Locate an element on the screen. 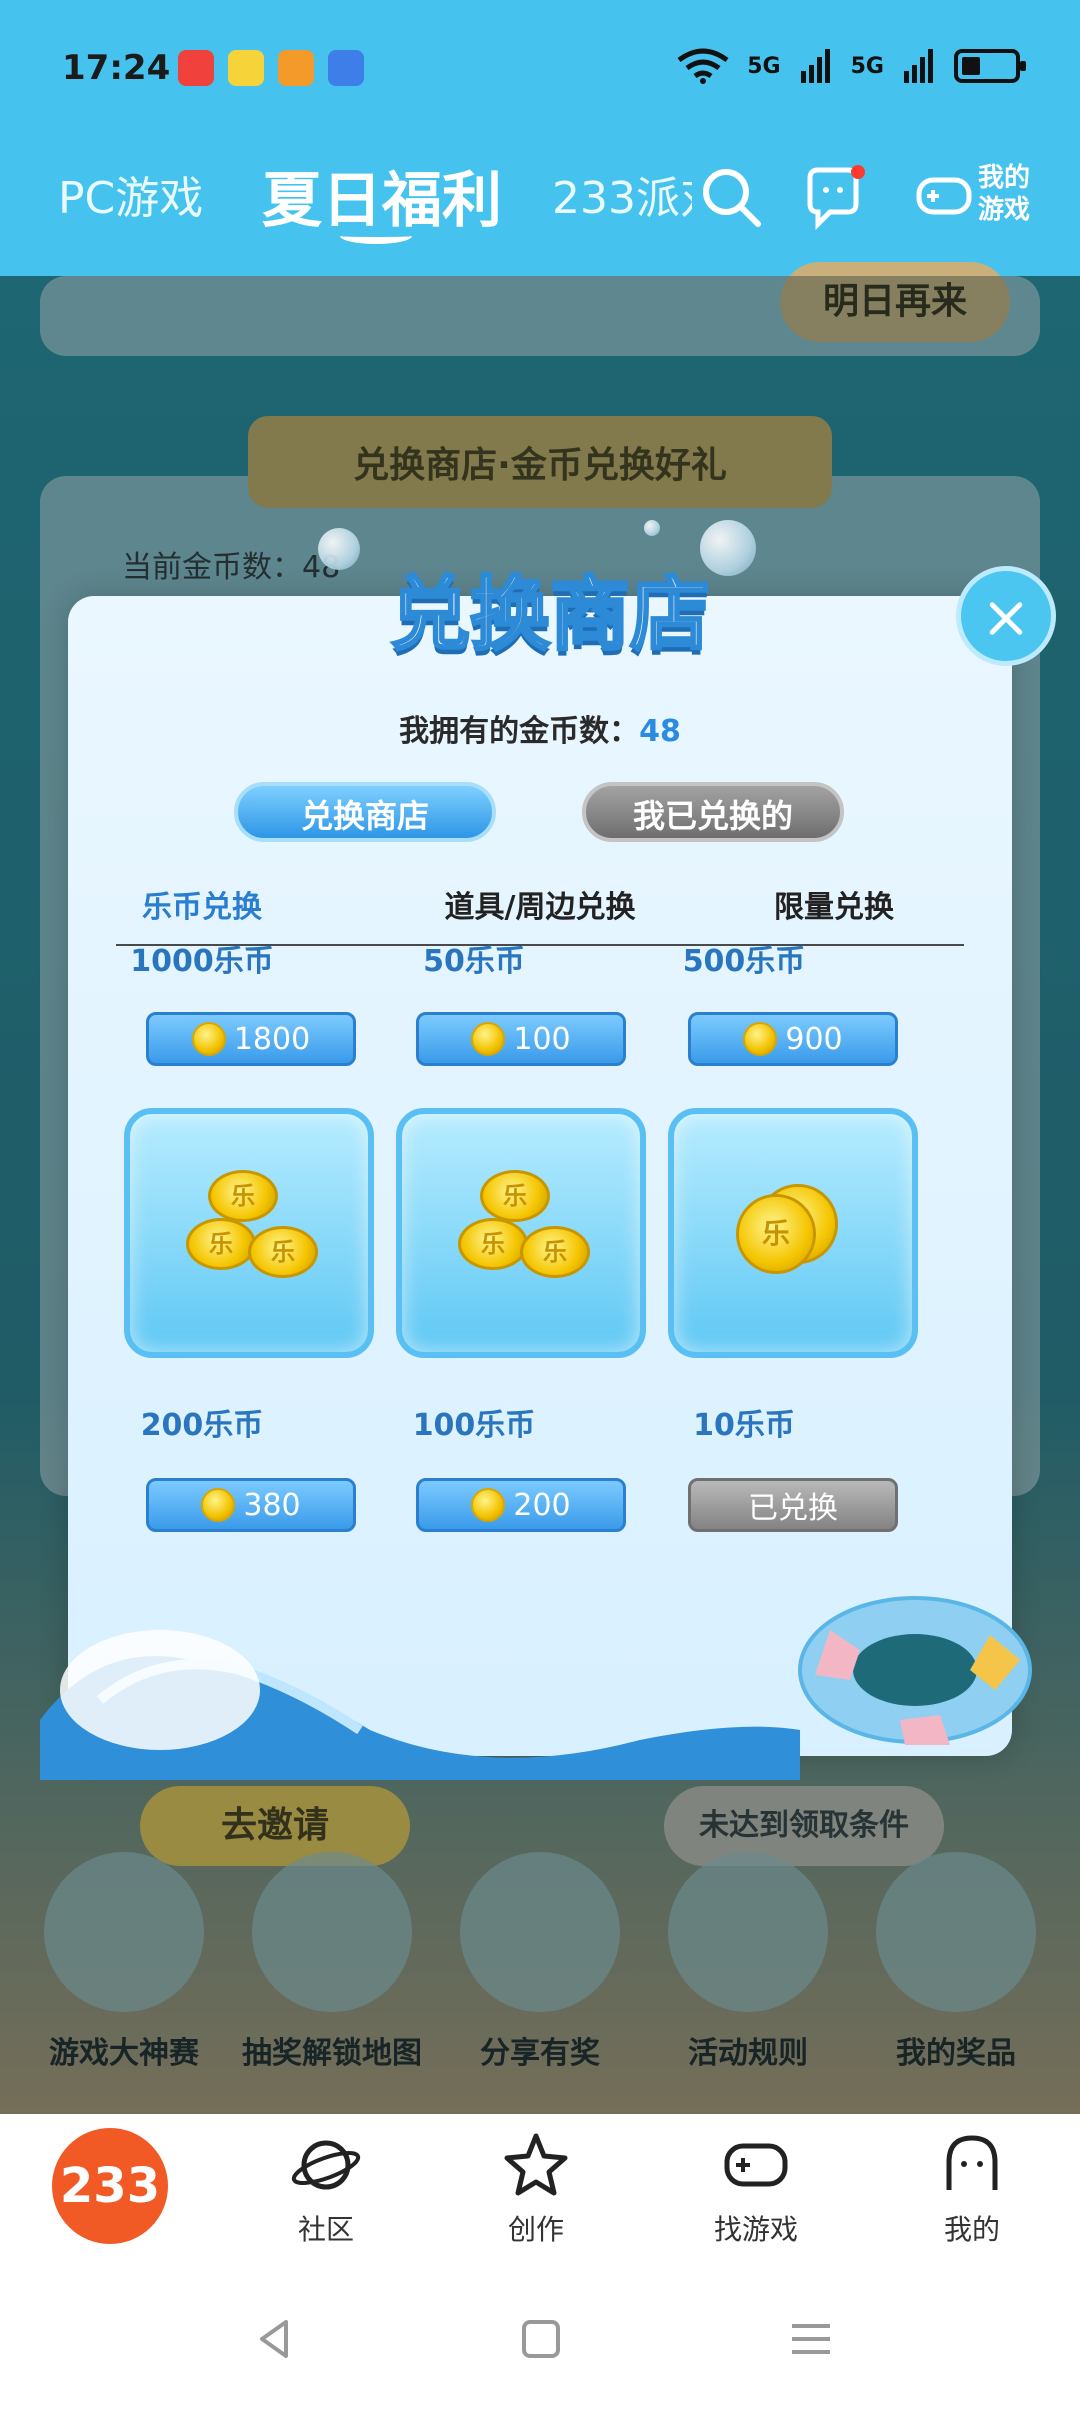 The image size is (1080, 2412). item-tile-100-lebi: 乐 乐 乐 is located at coordinates (521, 1233).